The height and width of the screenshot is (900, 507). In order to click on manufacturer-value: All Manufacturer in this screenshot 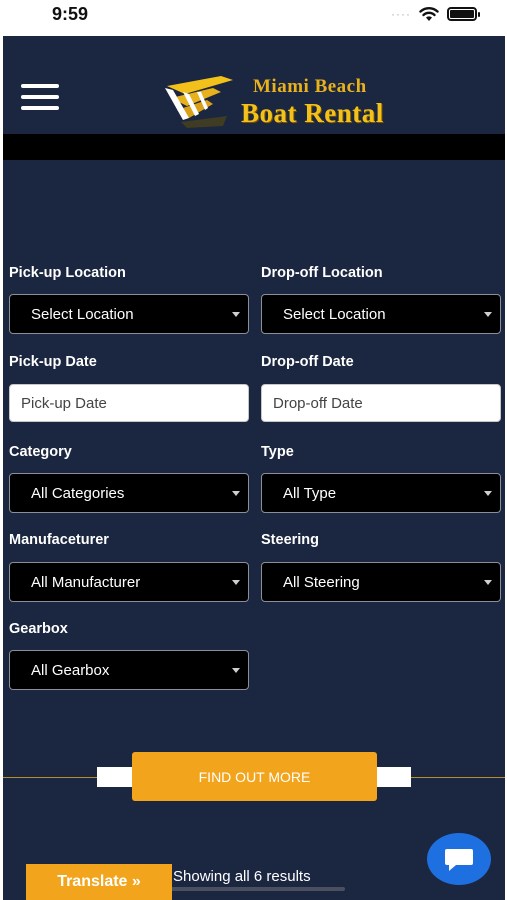, I will do `click(86, 582)`.